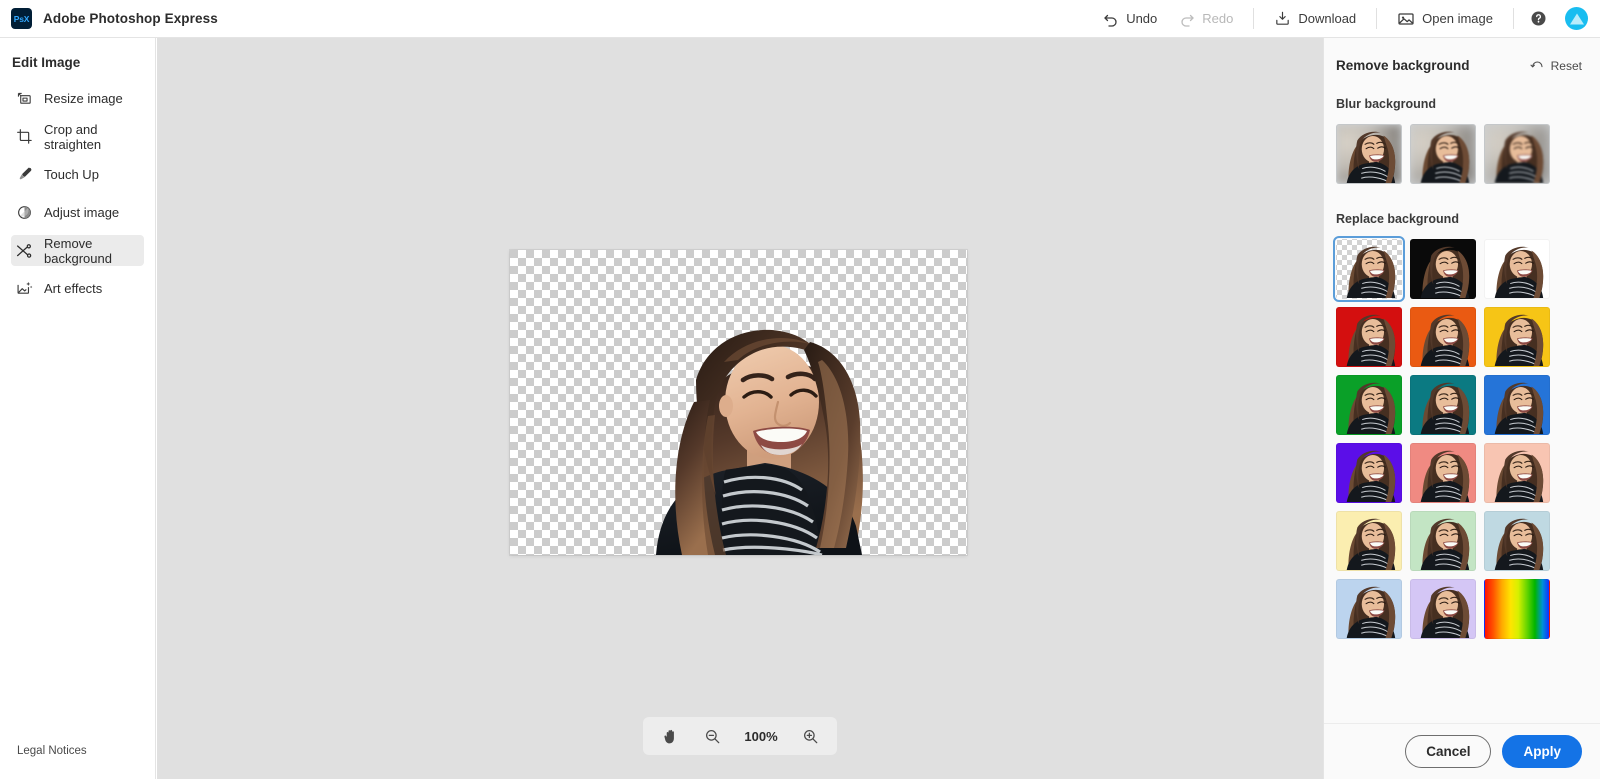 This screenshot has width=1600, height=779. I want to click on right-panel-scroll-body: Blur background Replace background, so click(1462, 399).